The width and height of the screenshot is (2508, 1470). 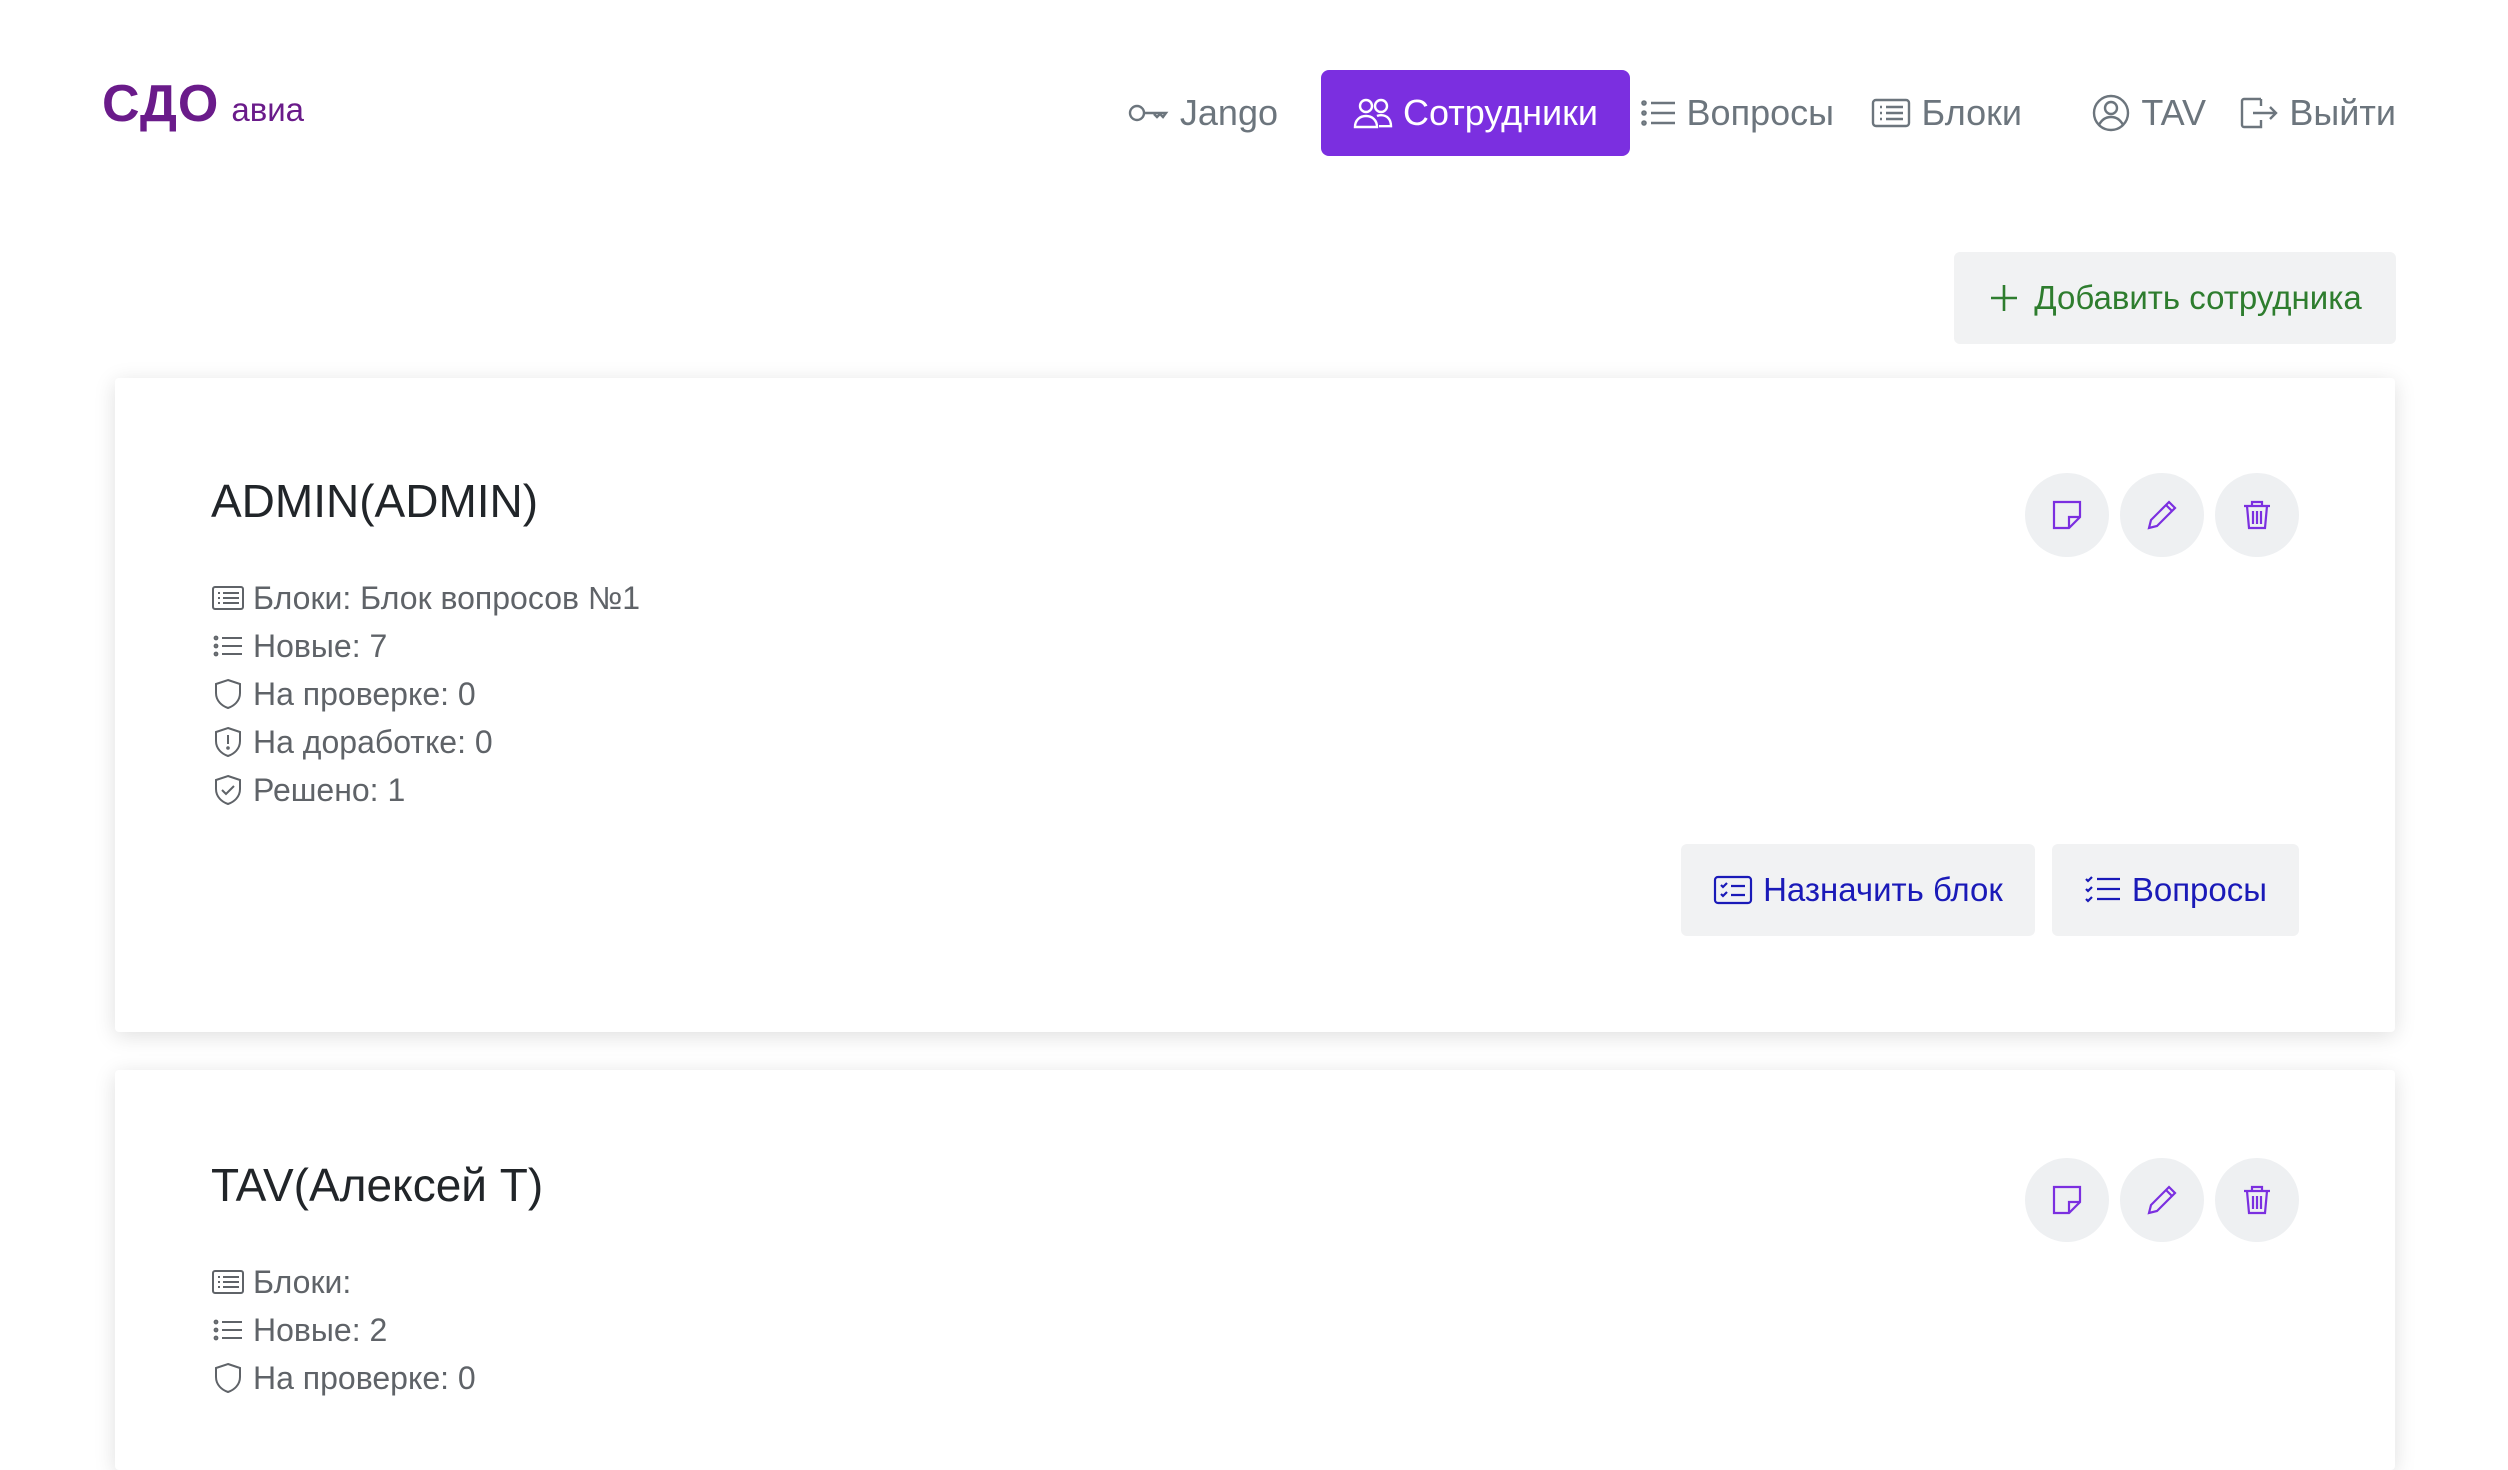 I want to click on brand-logo: СДО авиа, so click(x=203, y=104).